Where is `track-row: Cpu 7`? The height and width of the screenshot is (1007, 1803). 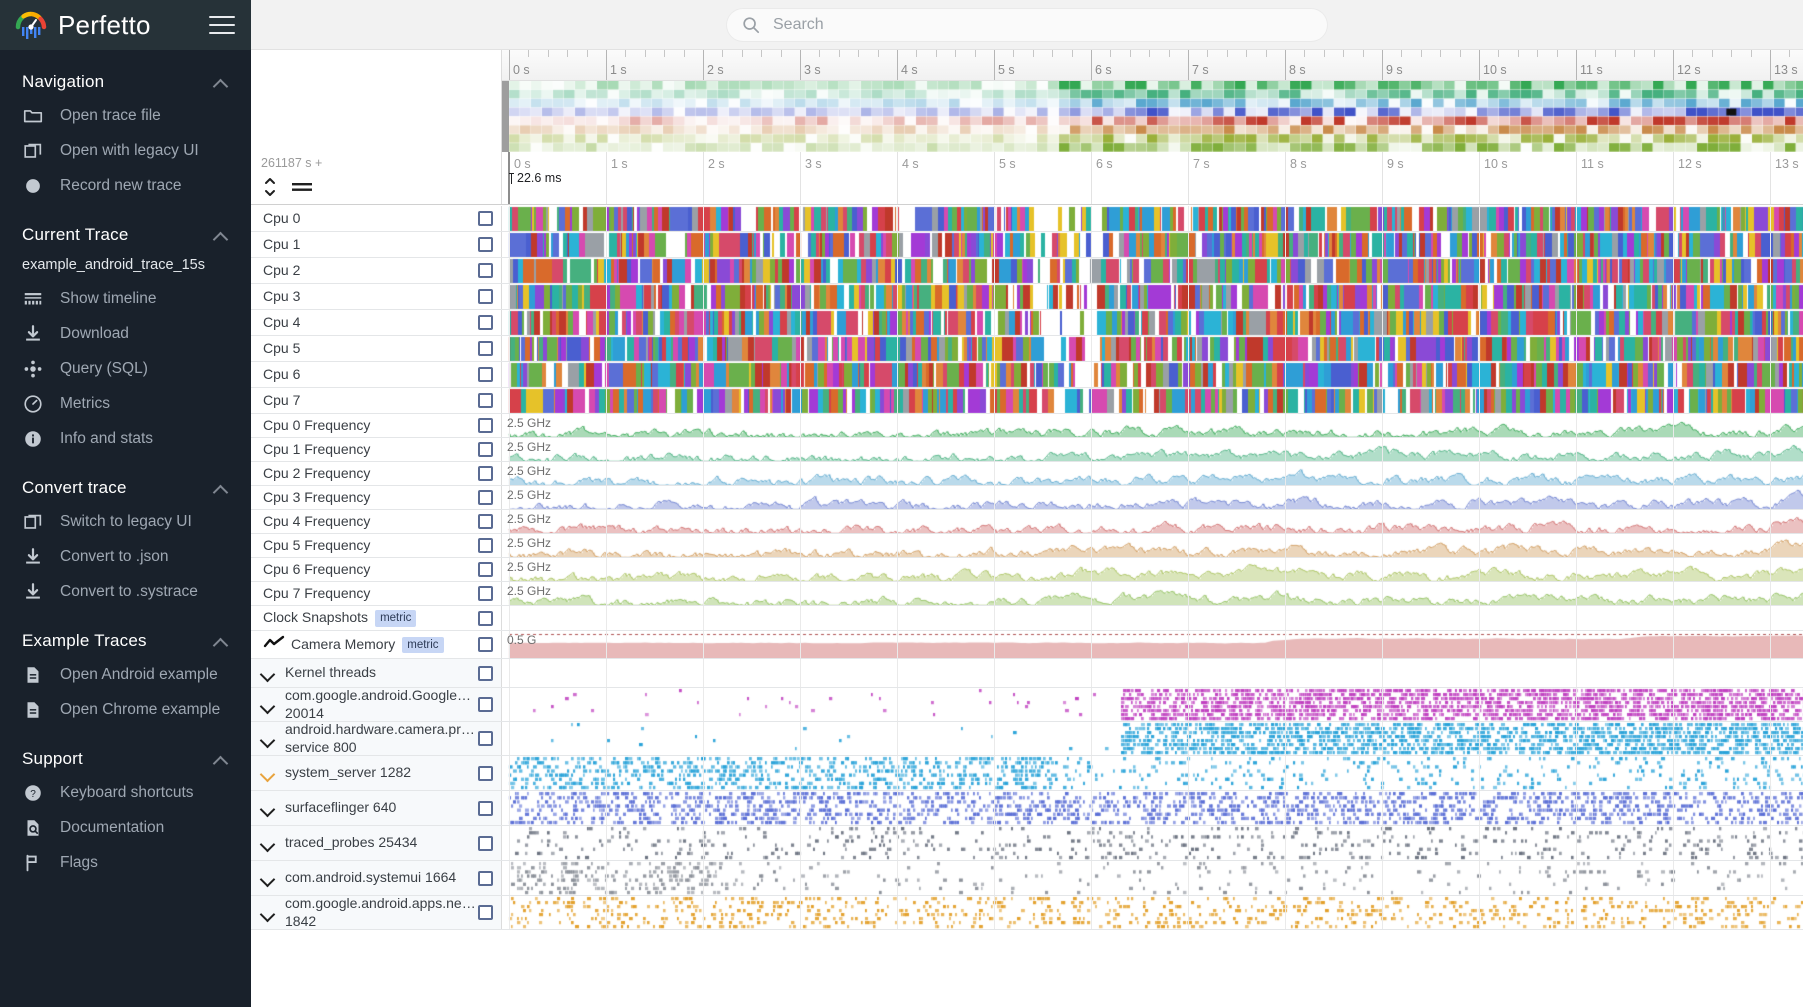
track-row: Cpu 7 is located at coordinates (1027, 401).